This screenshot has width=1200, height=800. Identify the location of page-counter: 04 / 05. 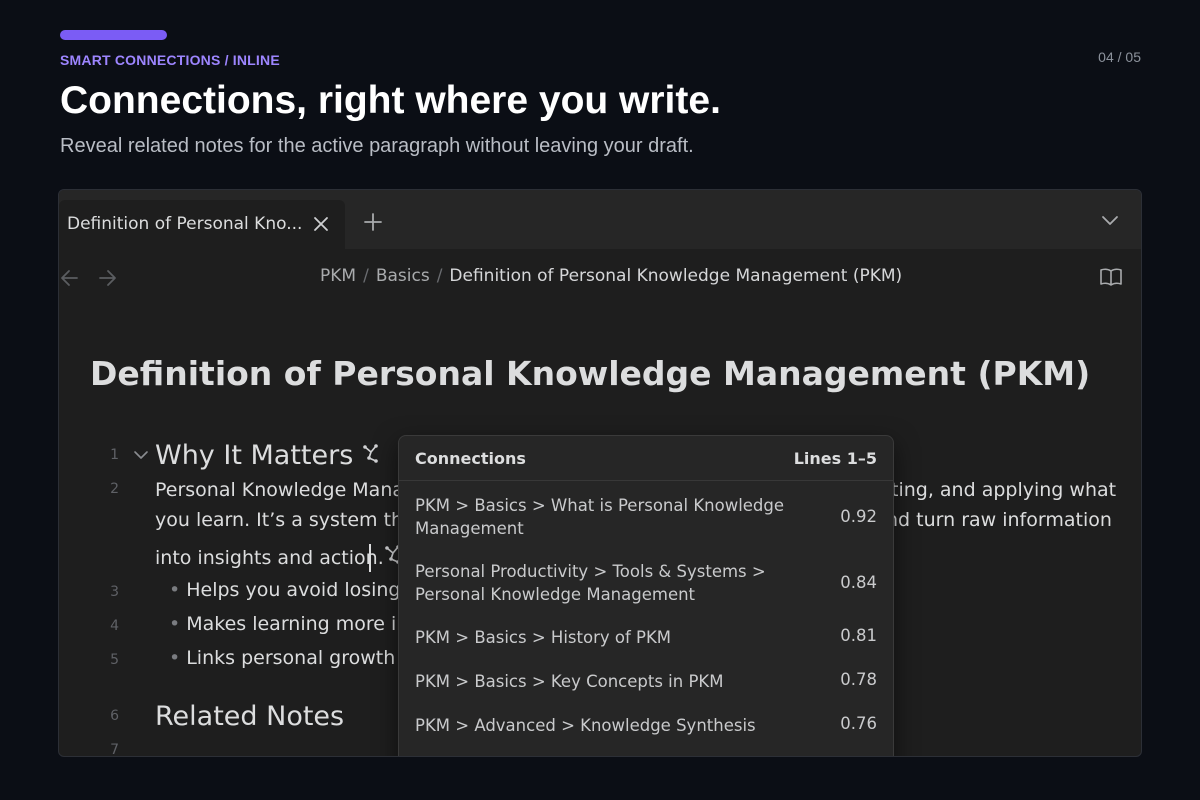
(1119, 57).